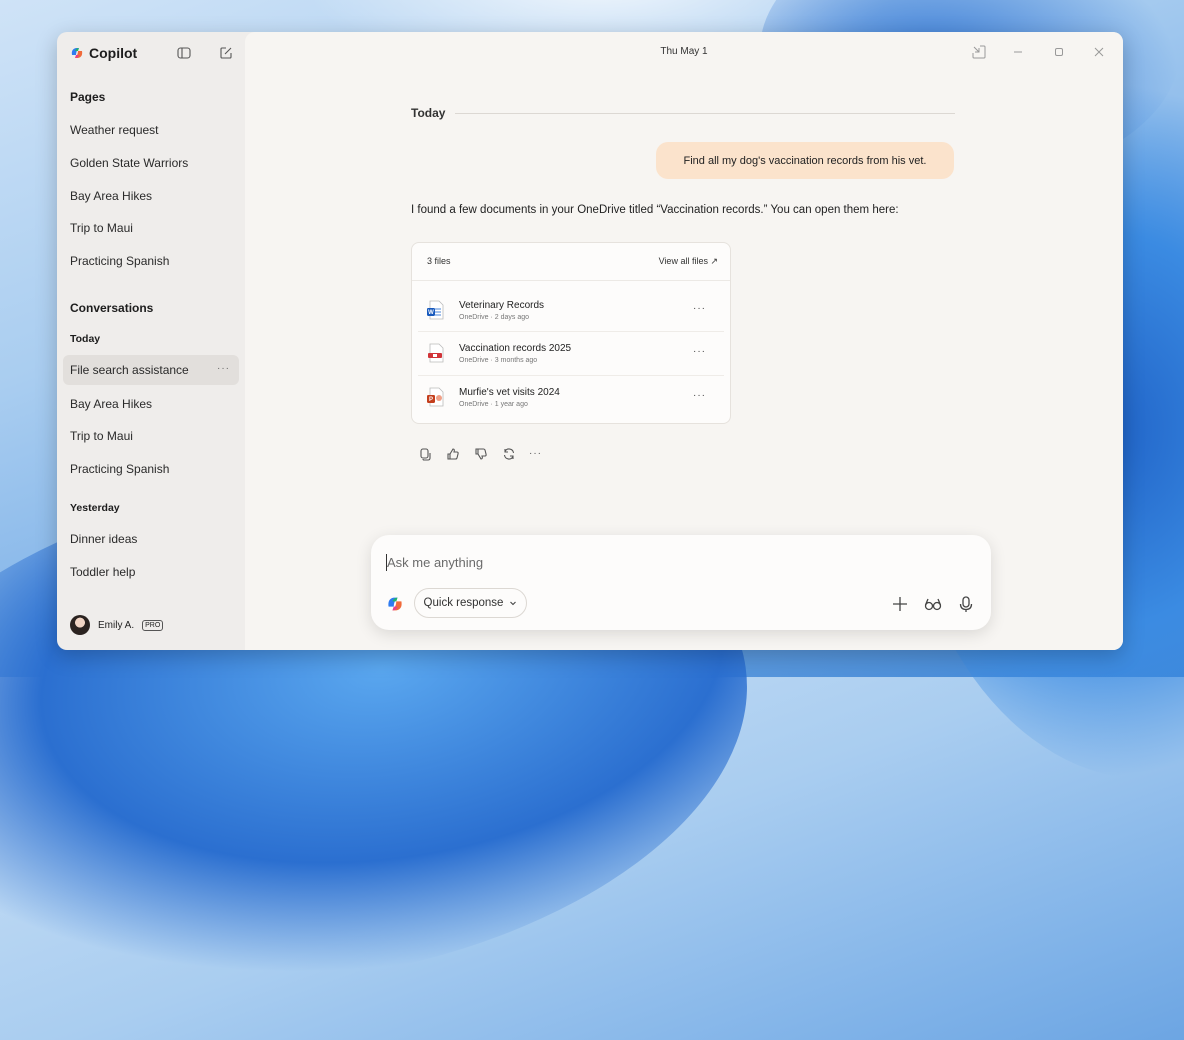  Describe the element at coordinates (900, 604) in the screenshot. I see `plus-icon` at that location.